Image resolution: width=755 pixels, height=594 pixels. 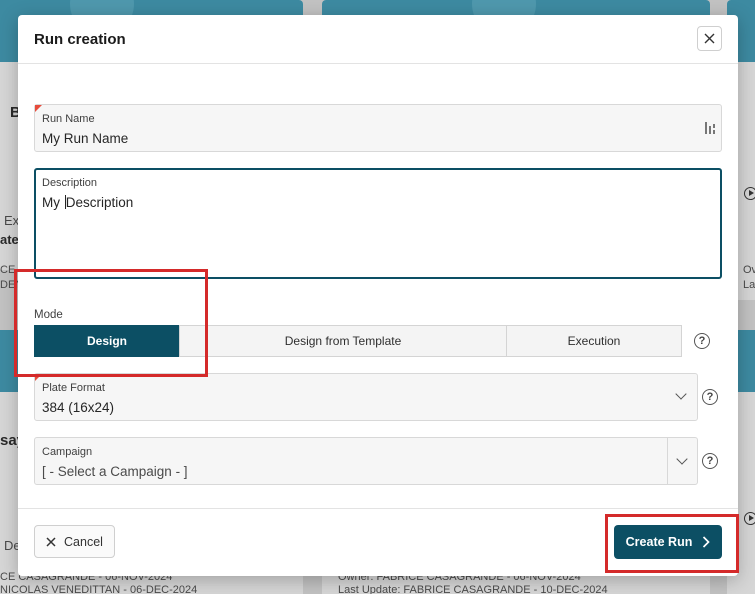 I want to click on bg-snippet: Ov, so click(x=749, y=270).